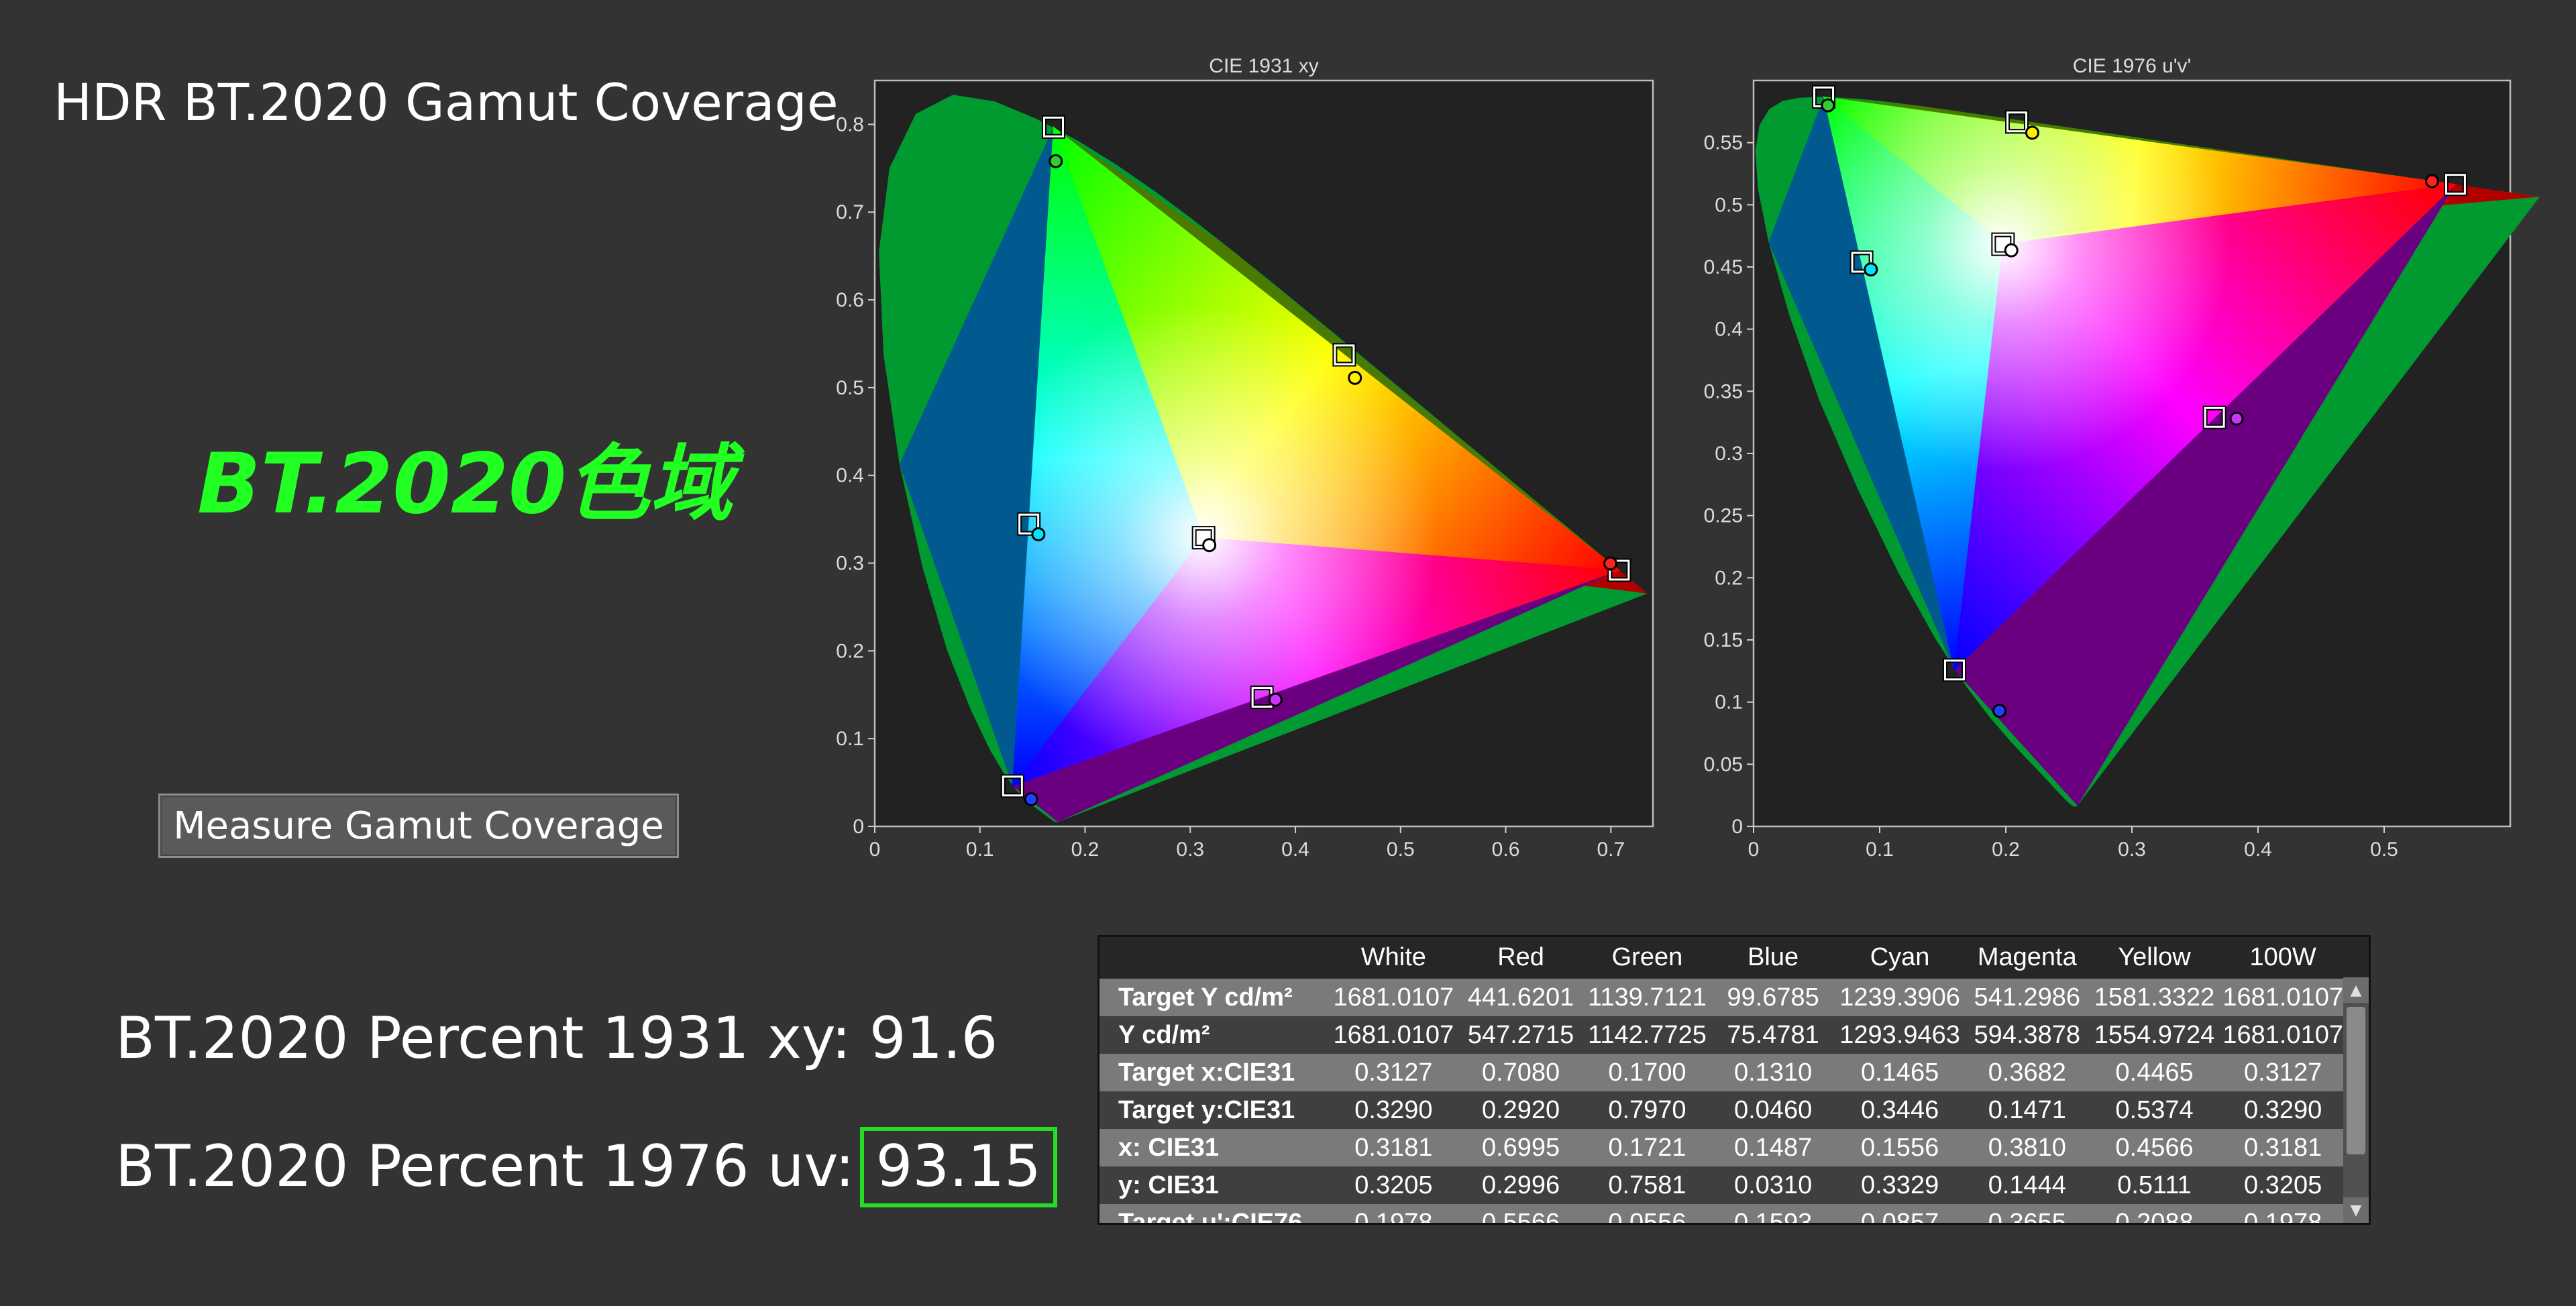  Describe the element at coordinates (1647, 1110) in the screenshot. I see `table-cell: 0.7970` at that location.